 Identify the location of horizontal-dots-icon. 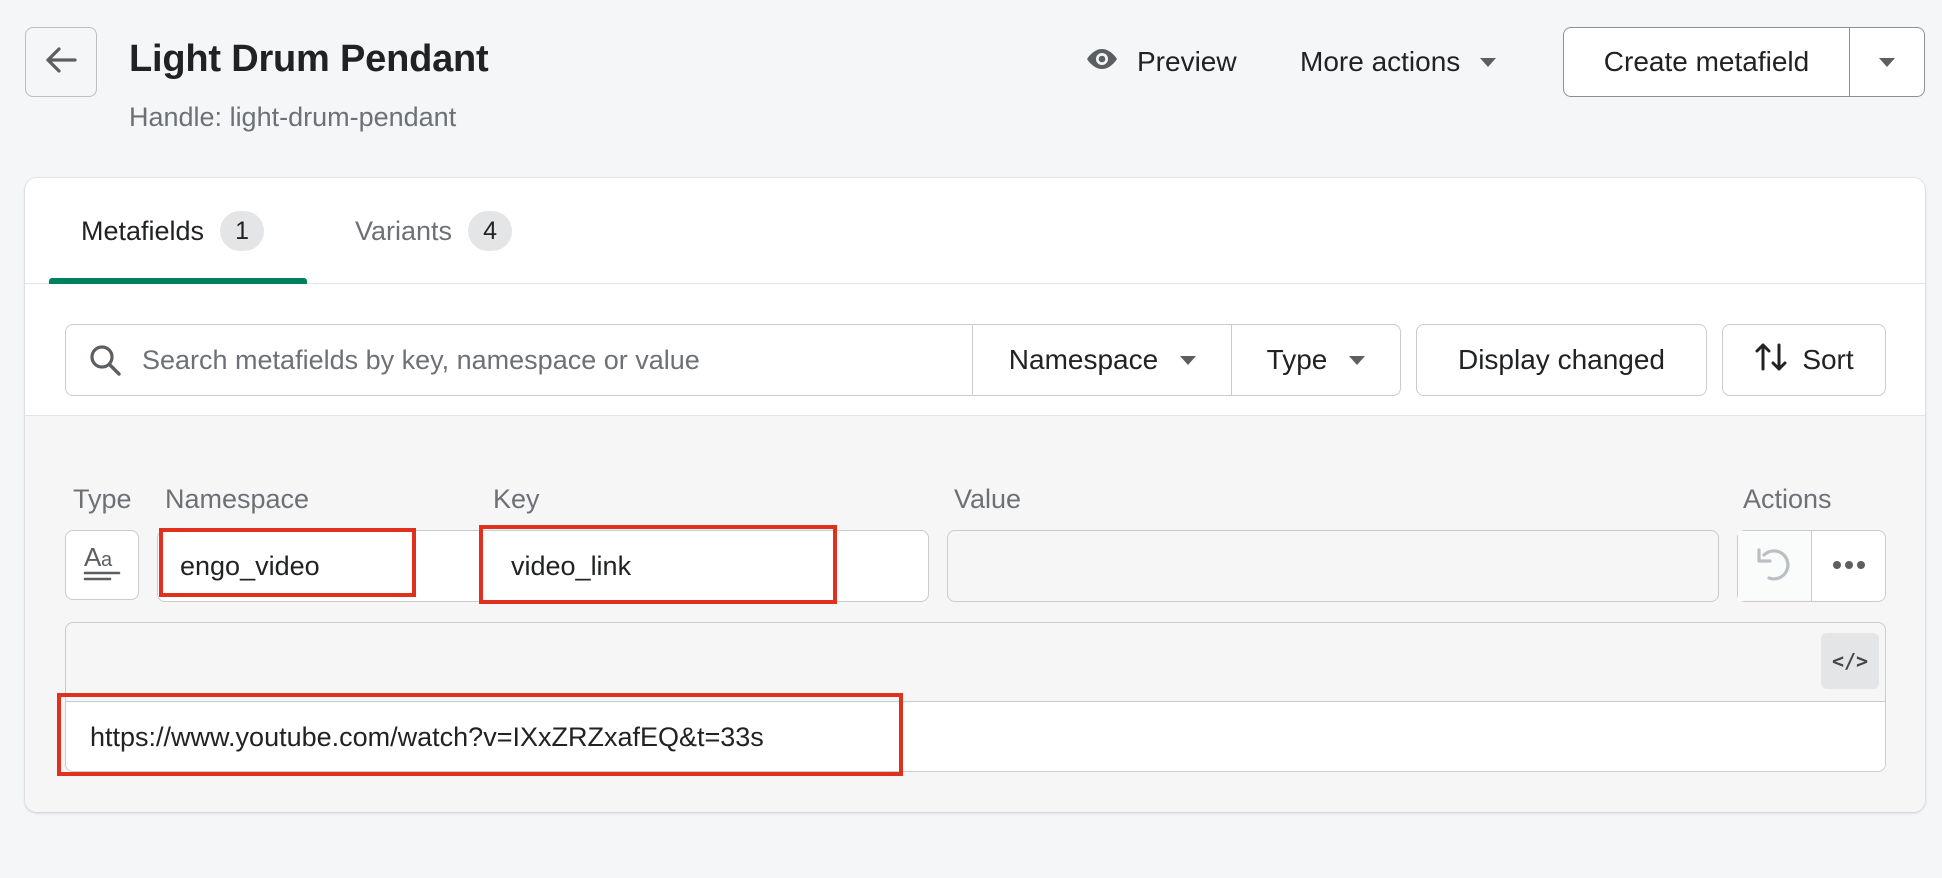
(1849, 566).